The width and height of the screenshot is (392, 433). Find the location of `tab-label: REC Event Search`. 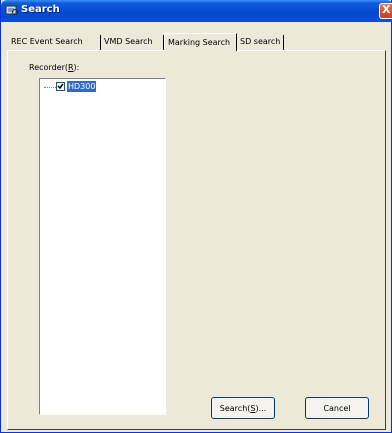

tab-label: REC Event Search is located at coordinates (47, 41).